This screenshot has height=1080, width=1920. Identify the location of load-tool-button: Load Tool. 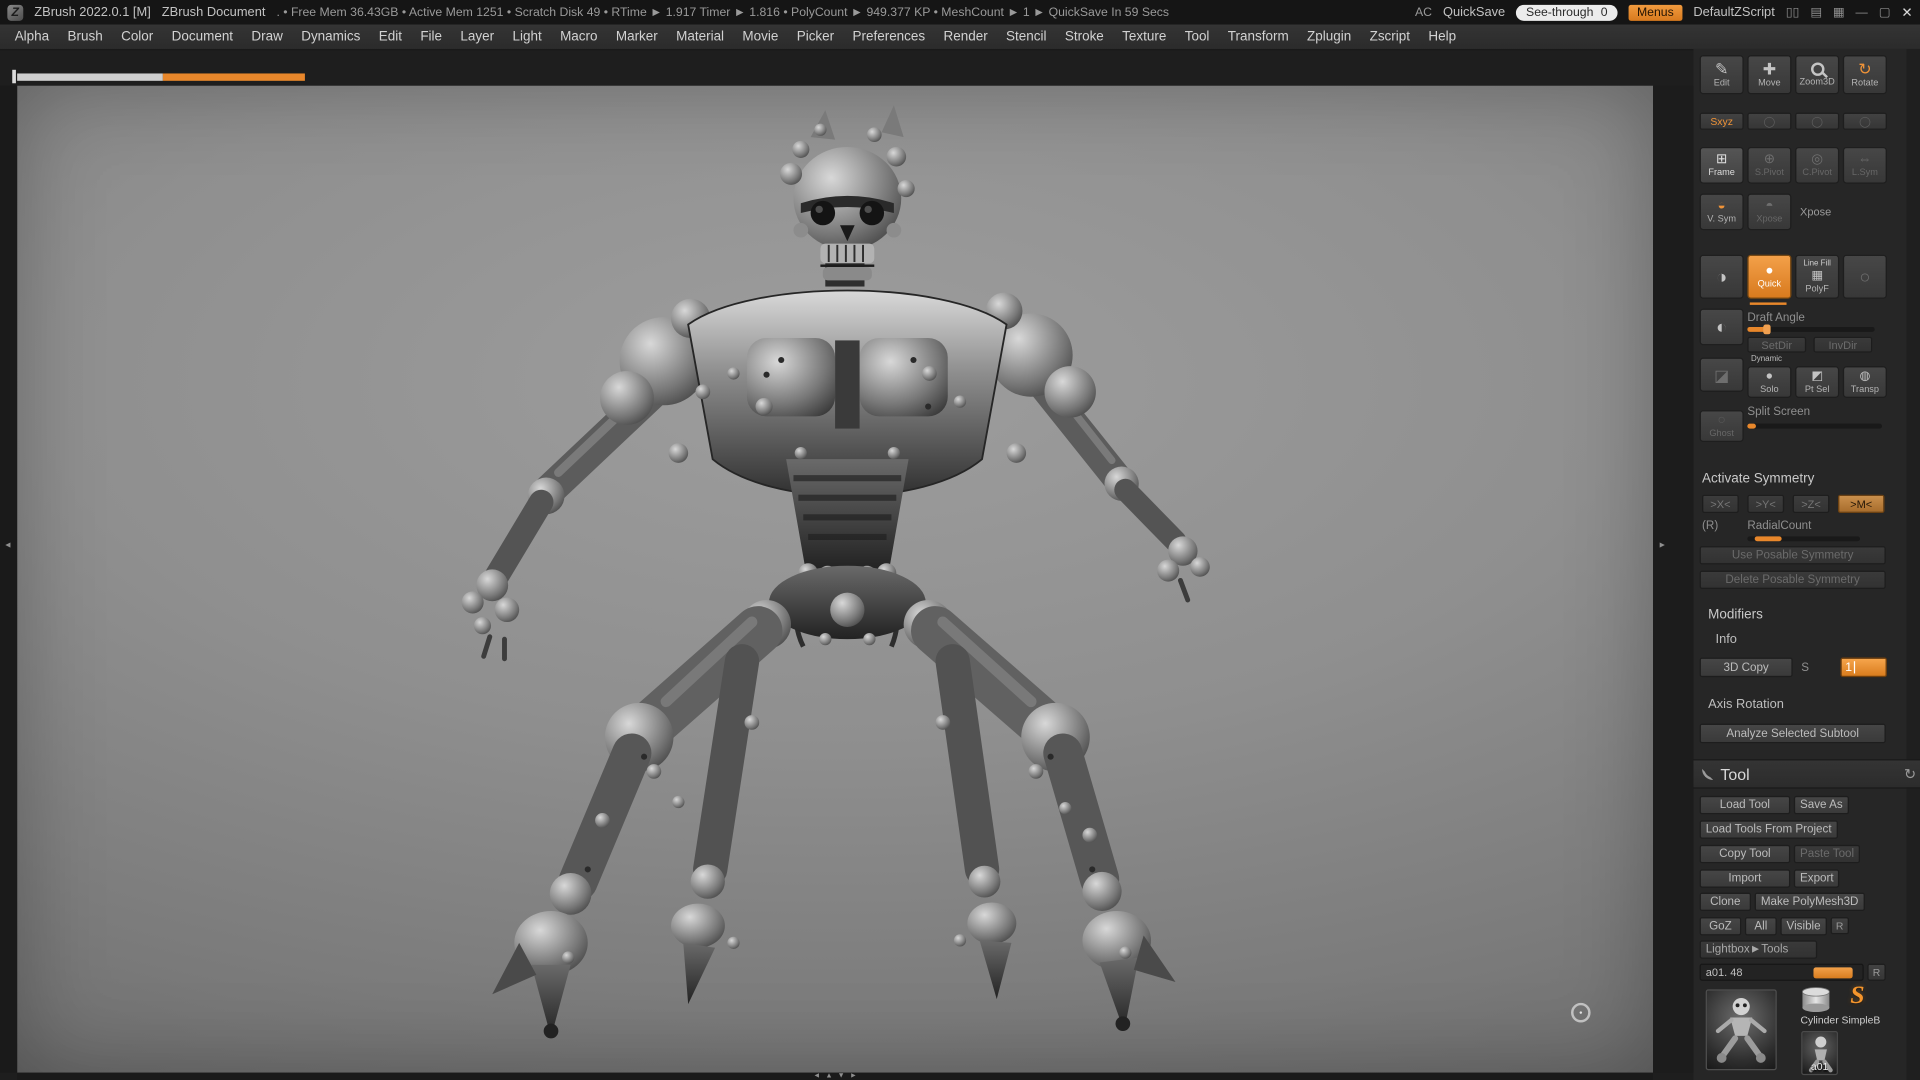
(1745, 805).